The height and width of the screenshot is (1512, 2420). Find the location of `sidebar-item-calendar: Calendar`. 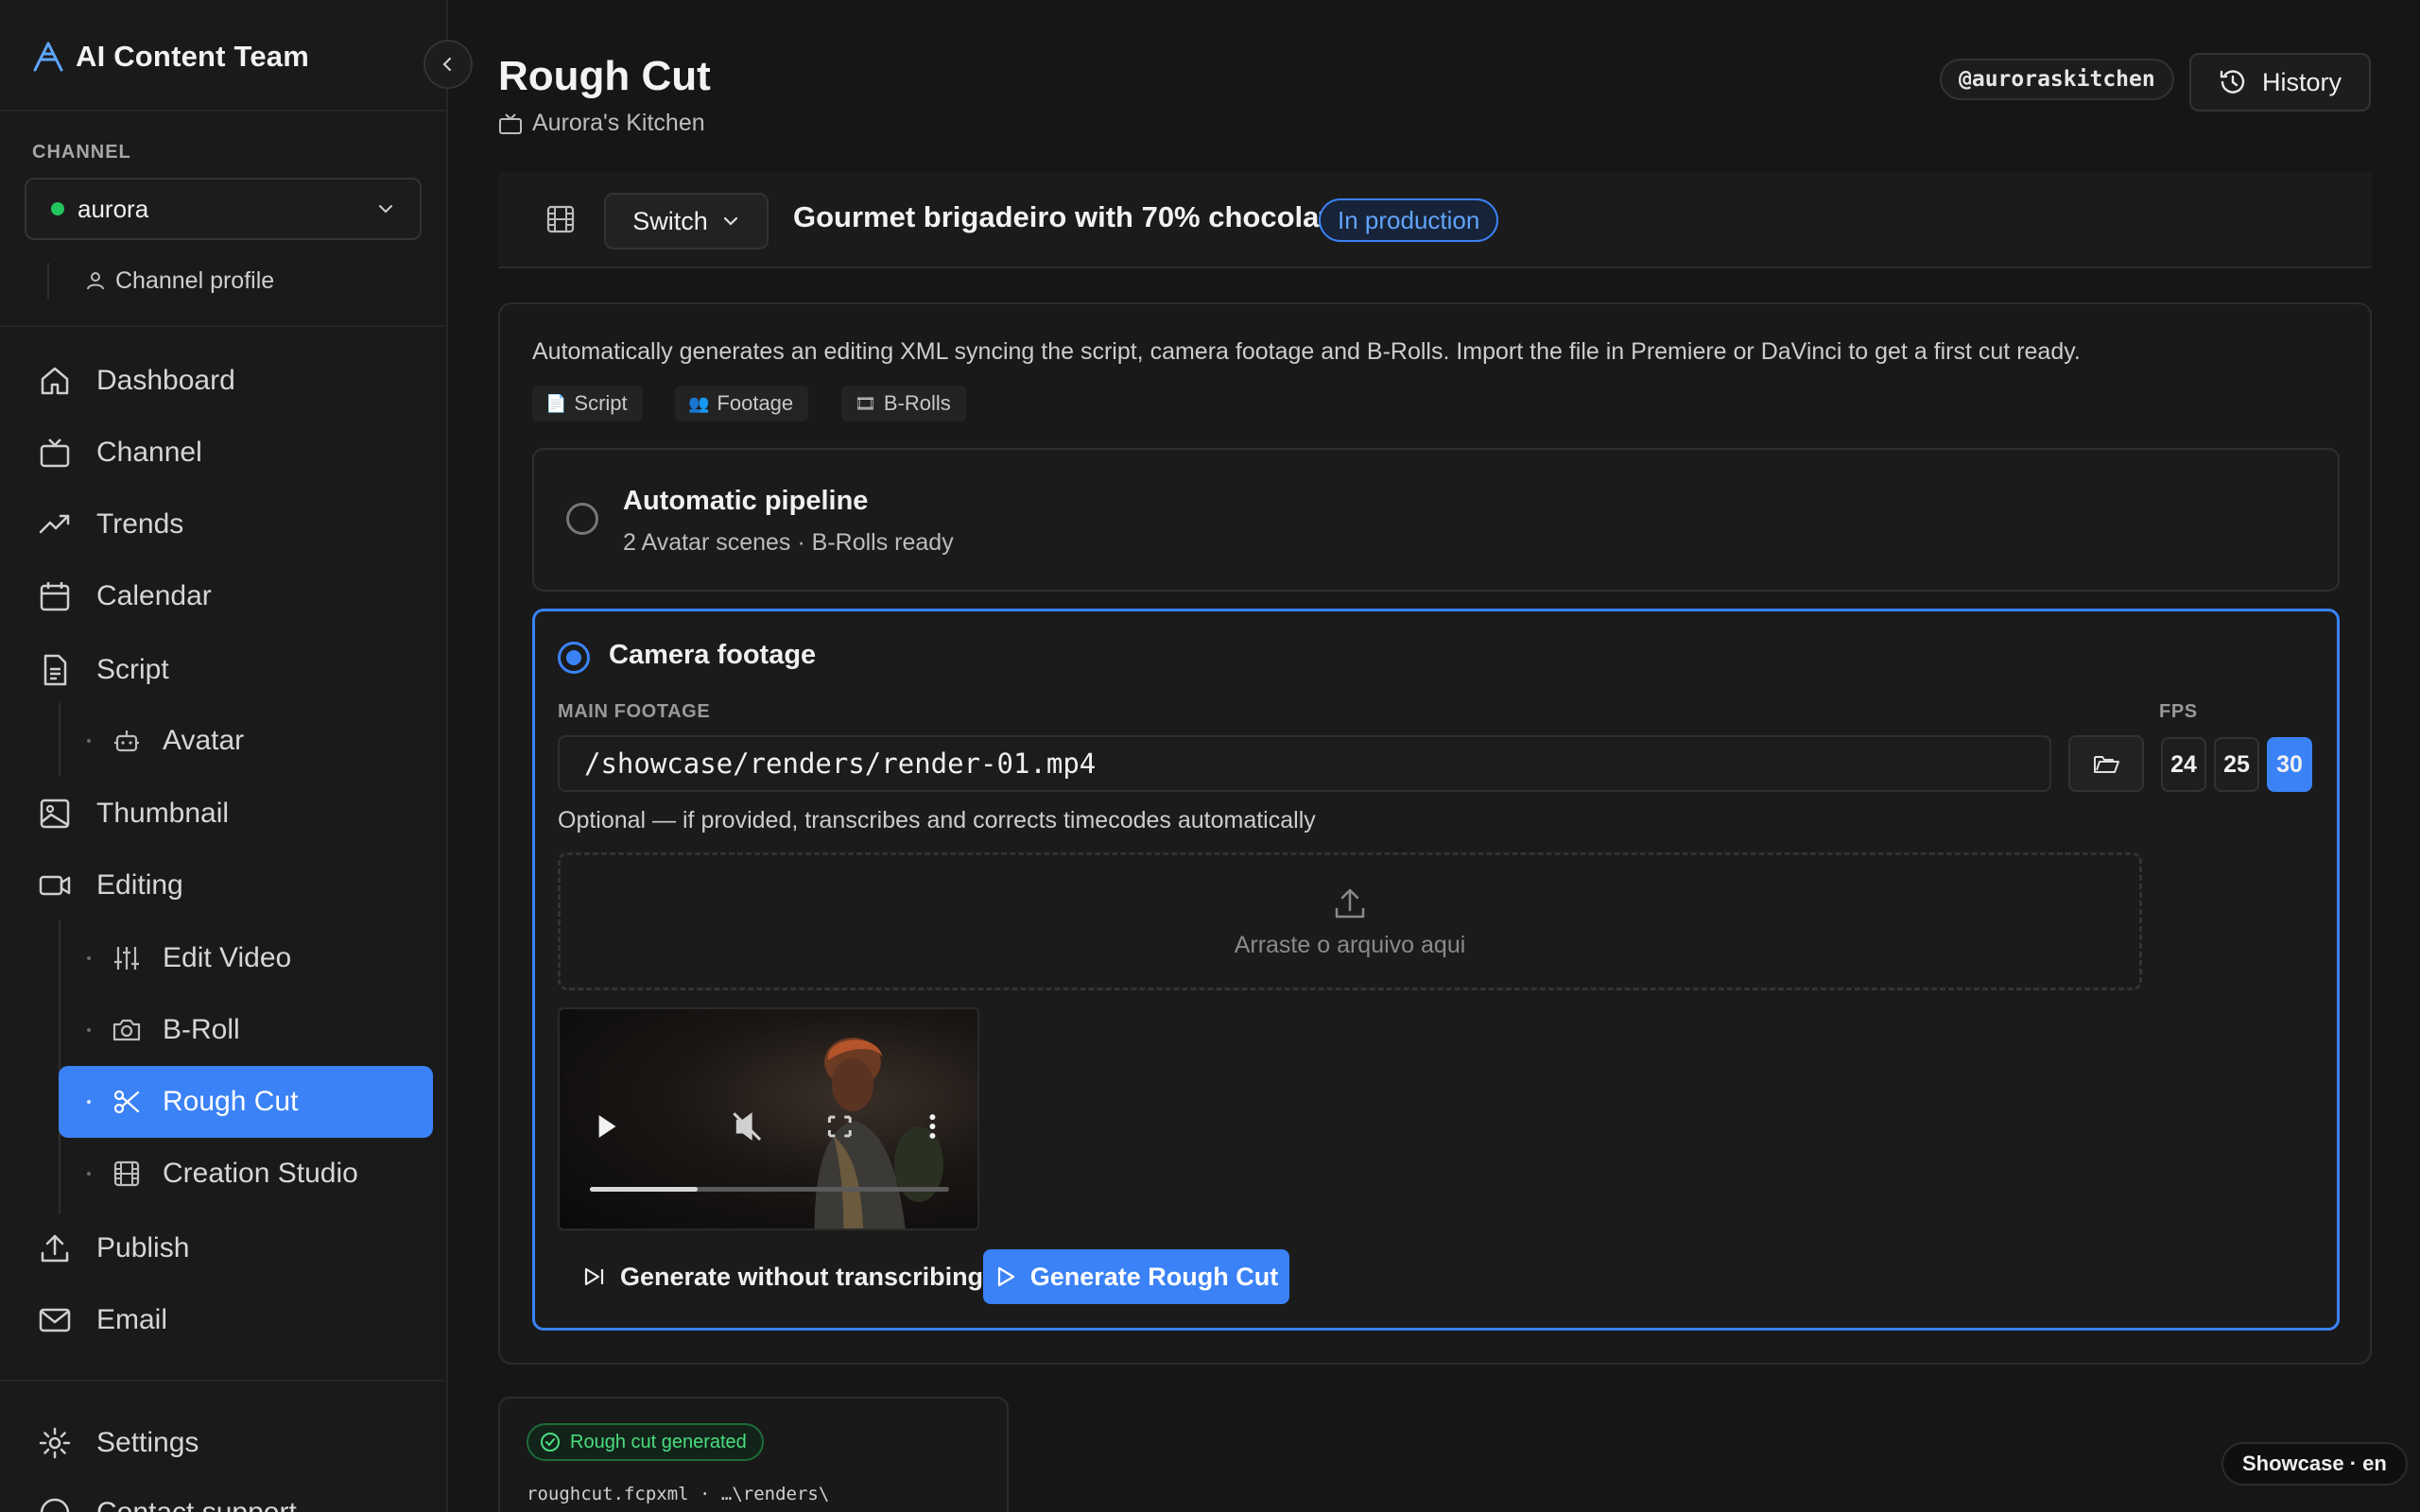

sidebar-item-calendar: Calendar is located at coordinates (125, 596).